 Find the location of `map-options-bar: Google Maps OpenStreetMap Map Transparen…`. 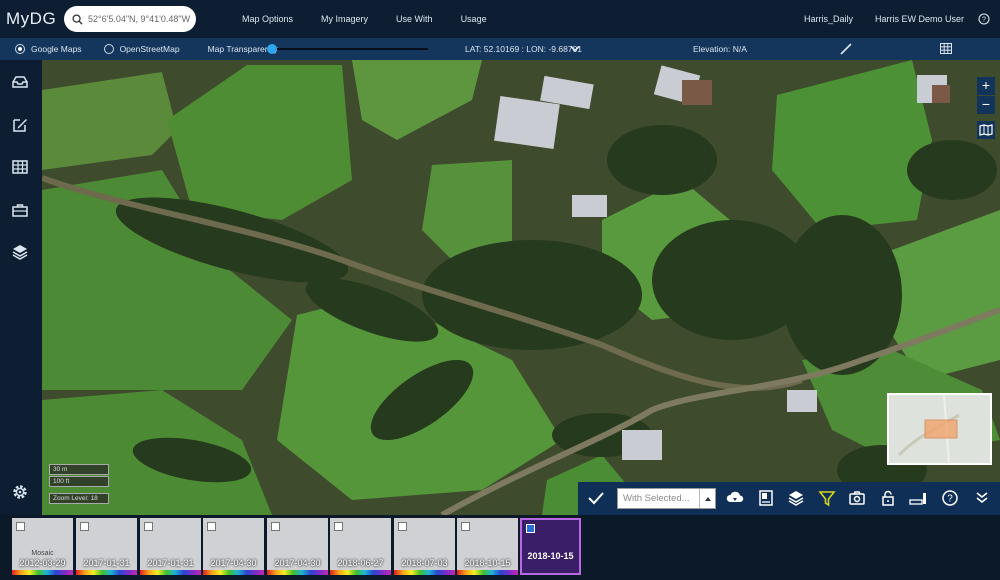

map-options-bar: Google Maps OpenStreetMap Map Transparen… is located at coordinates (500, 49).